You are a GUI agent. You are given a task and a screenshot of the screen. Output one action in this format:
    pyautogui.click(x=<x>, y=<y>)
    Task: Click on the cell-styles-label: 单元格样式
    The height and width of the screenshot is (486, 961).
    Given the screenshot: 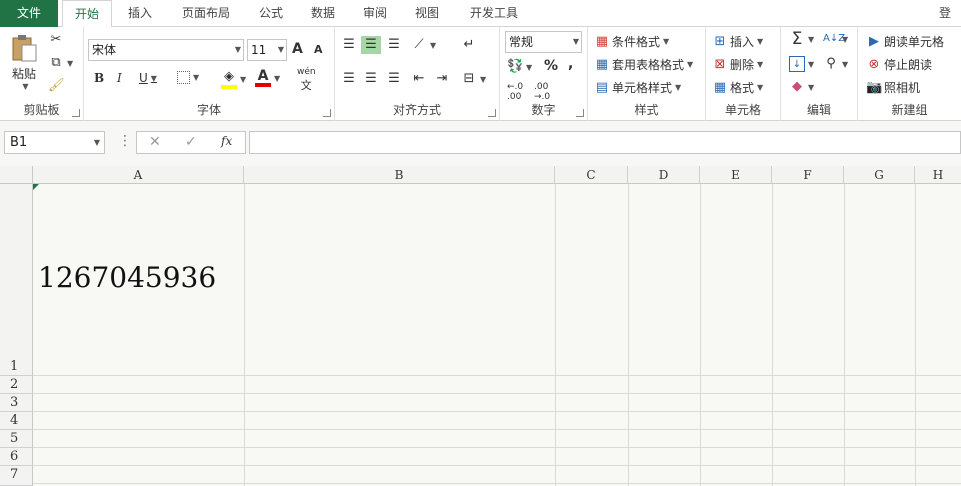 What is the action you would take?
    pyautogui.click(x=642, y=88)
    